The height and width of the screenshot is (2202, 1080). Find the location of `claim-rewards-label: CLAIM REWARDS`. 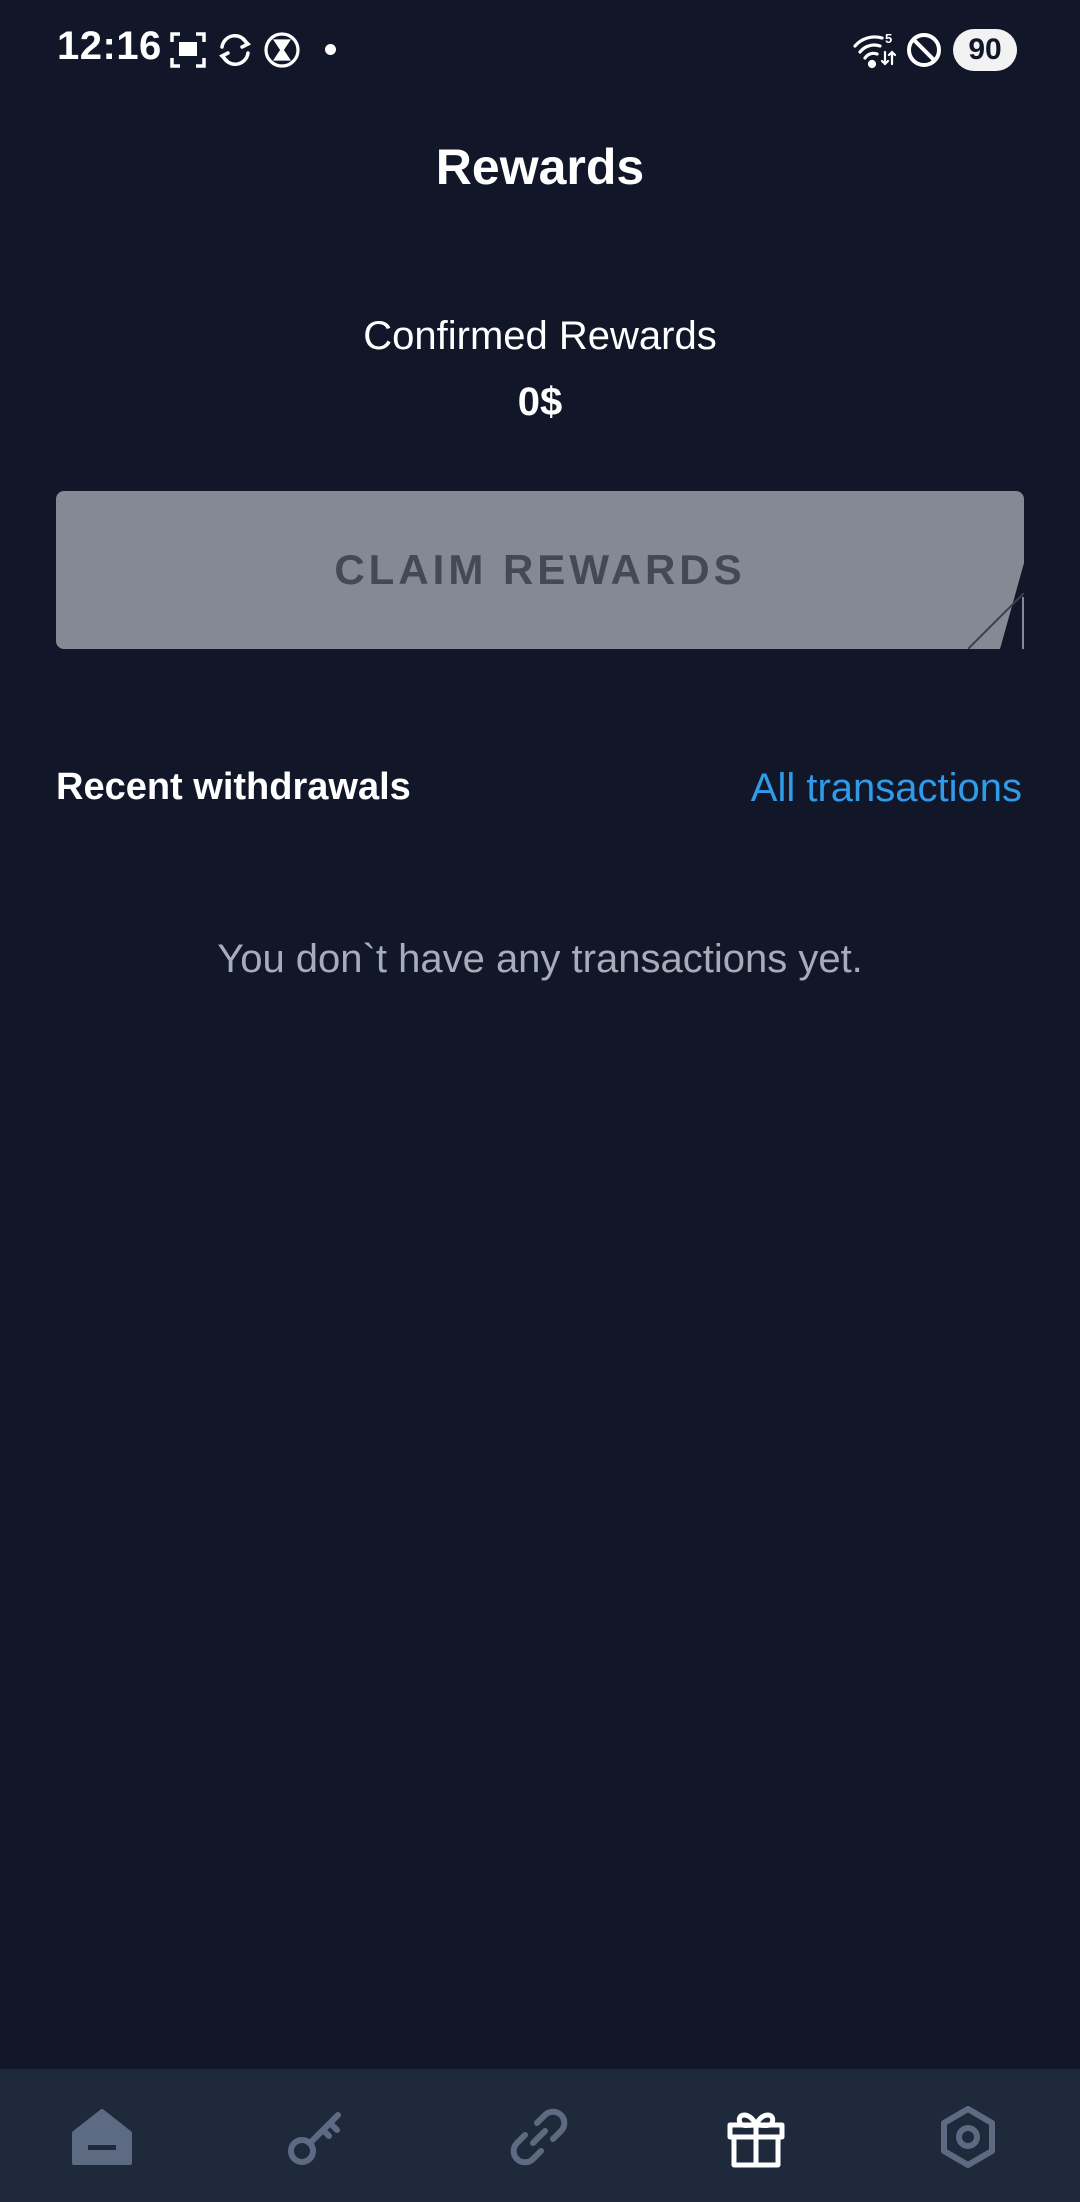

claim-rewards-label: CLAIM REWARDS is located at coordinates (540, 569).